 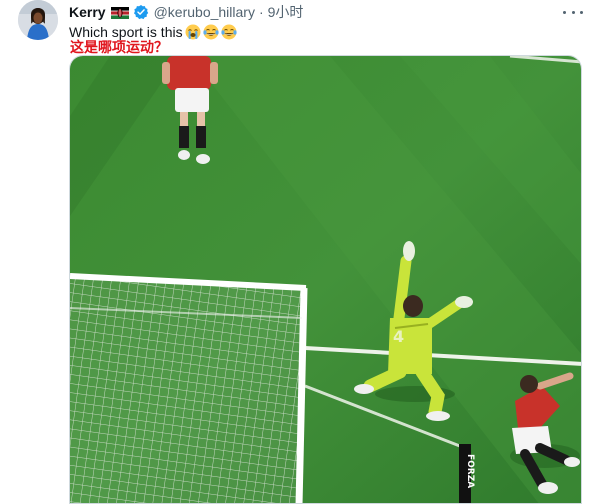 I want to click on display-name: Kerry, so click(x=87, y=12).